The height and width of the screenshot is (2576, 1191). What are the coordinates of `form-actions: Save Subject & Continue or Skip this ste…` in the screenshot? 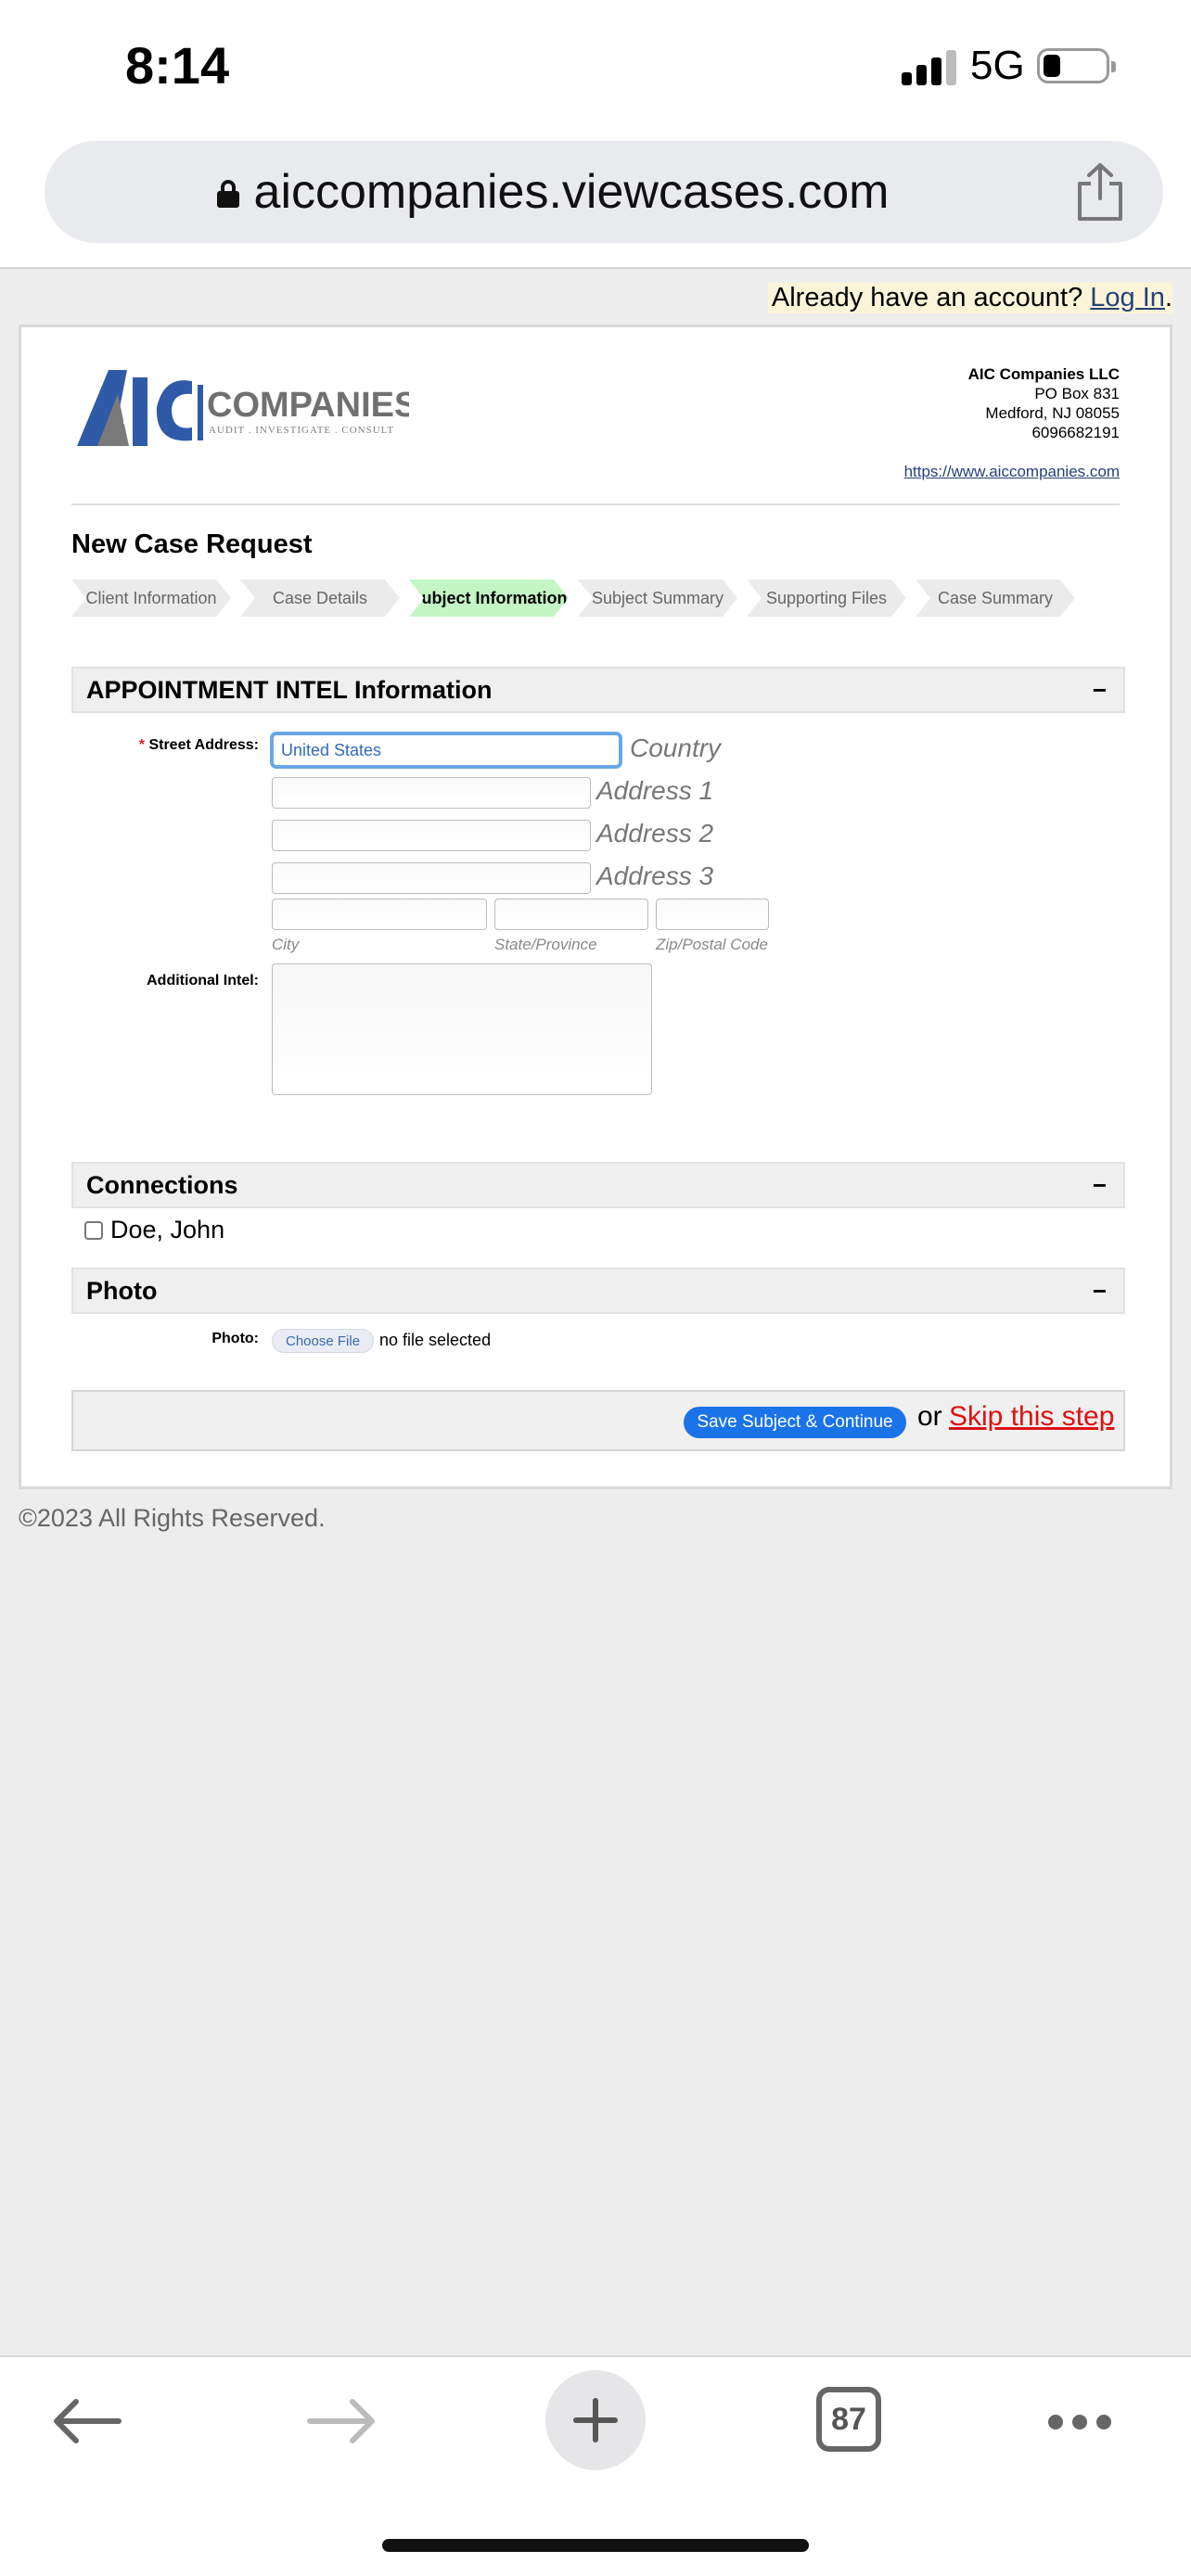 It's located at (598, 1420).